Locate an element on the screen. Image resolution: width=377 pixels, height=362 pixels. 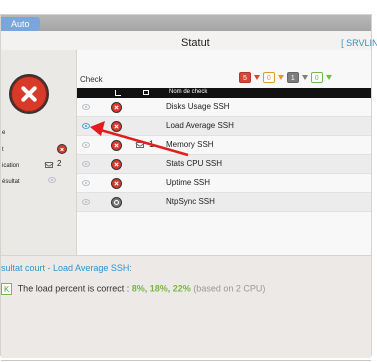
page-title: Statut is located at coordinates (195, 43).